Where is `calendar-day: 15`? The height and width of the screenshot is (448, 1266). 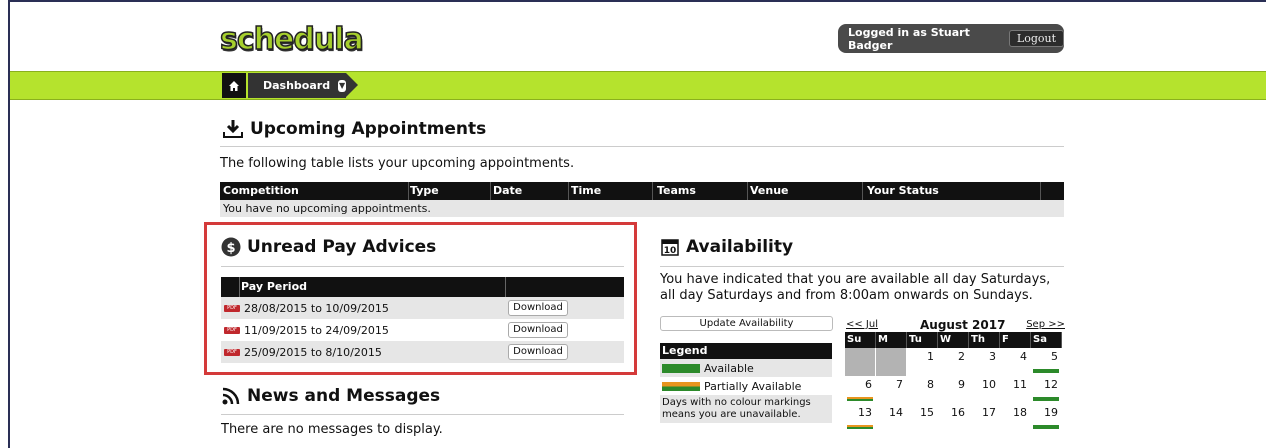
calendar-day: 15 is located at coordinates (922, 418).